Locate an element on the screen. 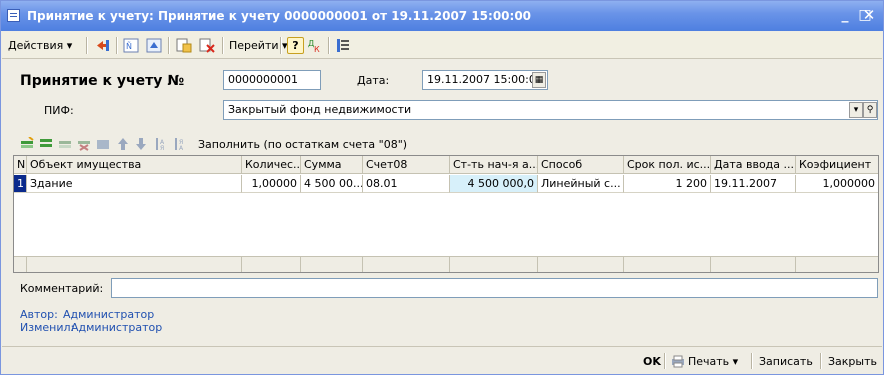 The height and width of the screenshot is (375, 884). pif-input: Закрытый фонд недвижимости is located at coordinates (550, 110).